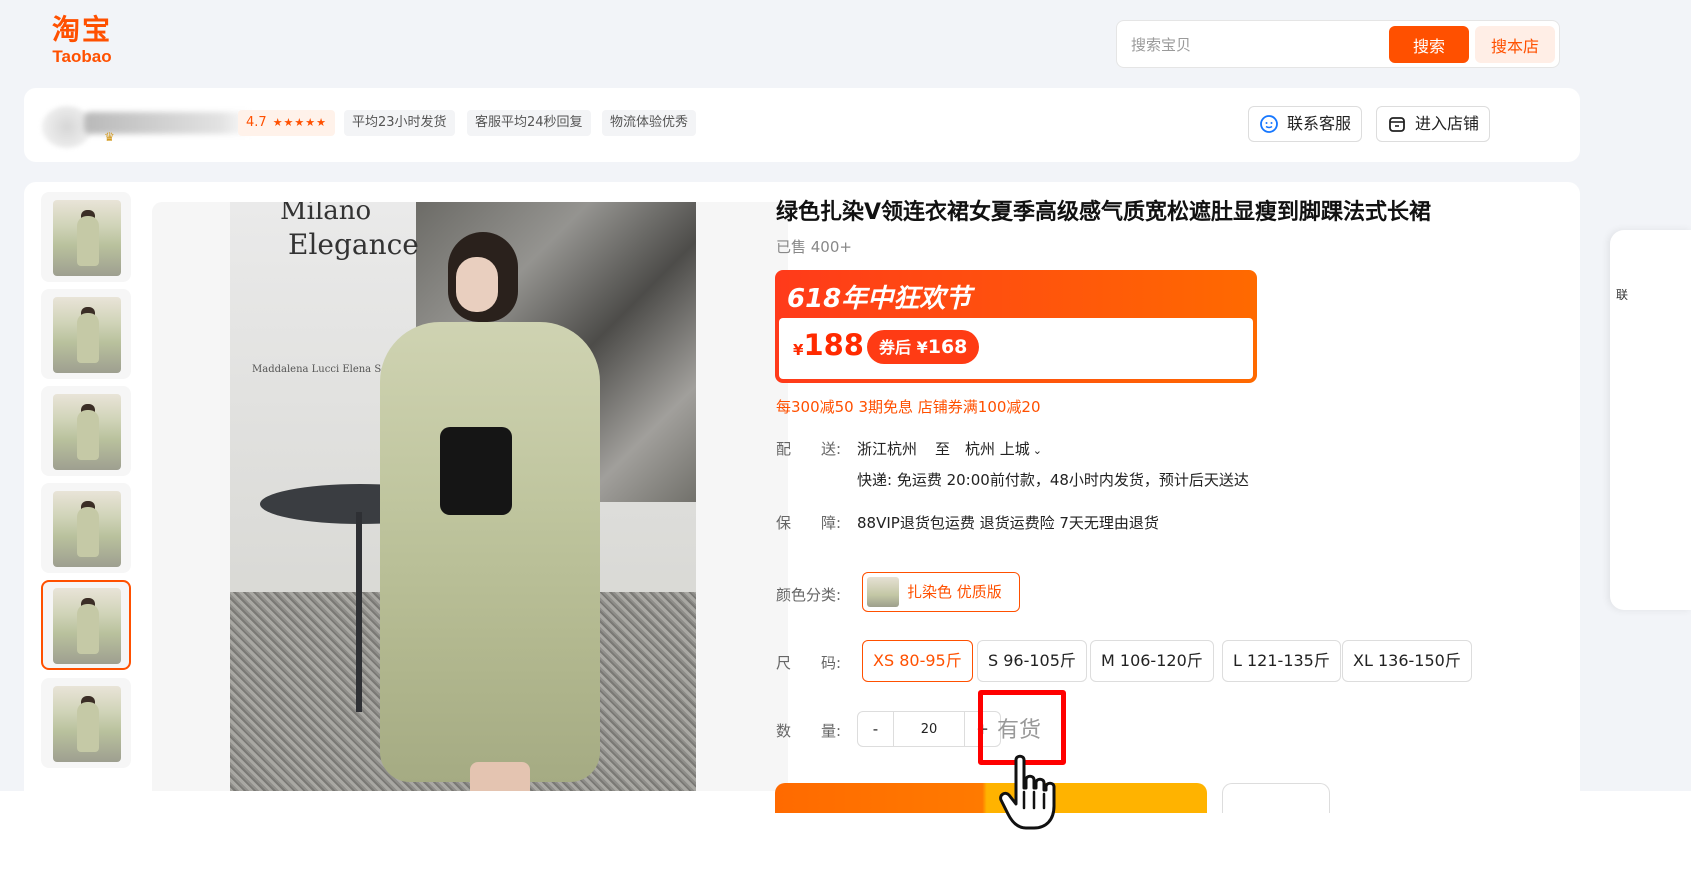 The width and height of the screenshot is (1691, 887). I want to click on coupon-price: 168, so click(947, 347).